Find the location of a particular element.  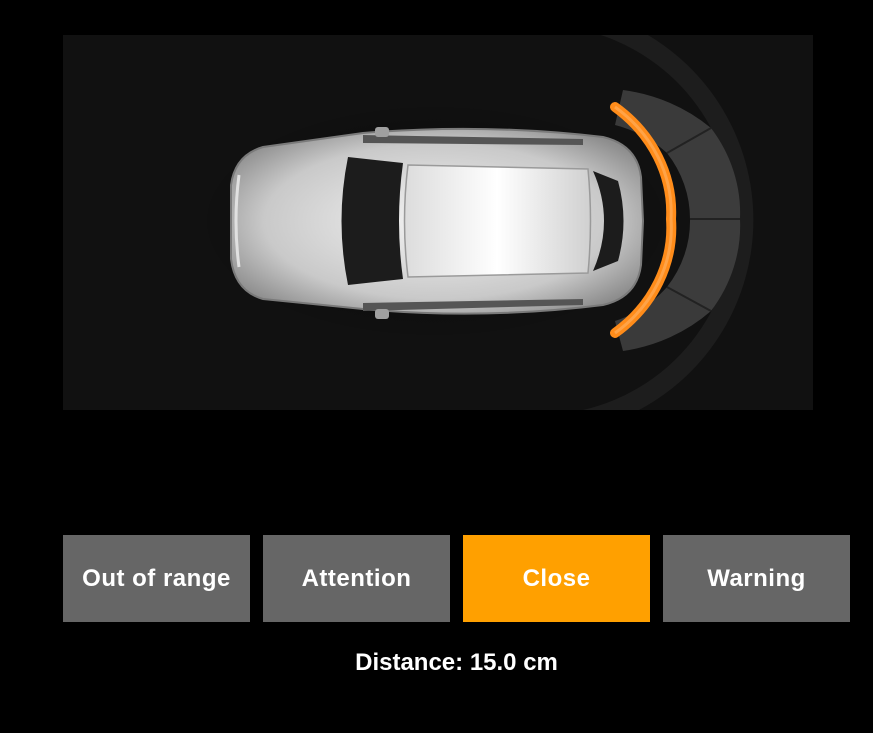

mirror-left is located at coordinates (382, 132).